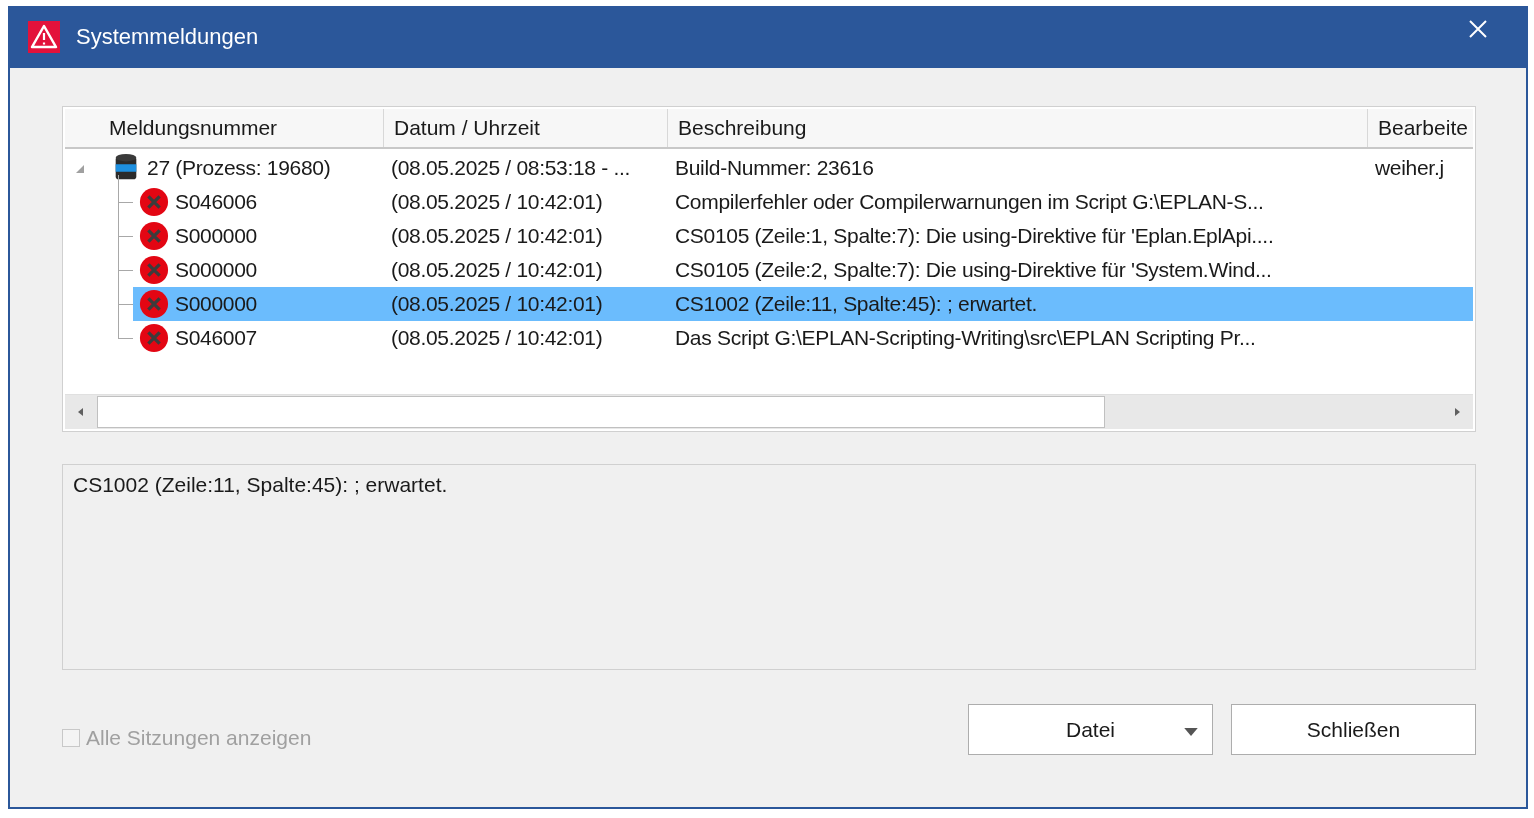 Image resolution: width=1534 pixels, height=818 pixels. Describe the element at coordinates (1478, 29) in the screenshot. I see `close-icon` at that location.